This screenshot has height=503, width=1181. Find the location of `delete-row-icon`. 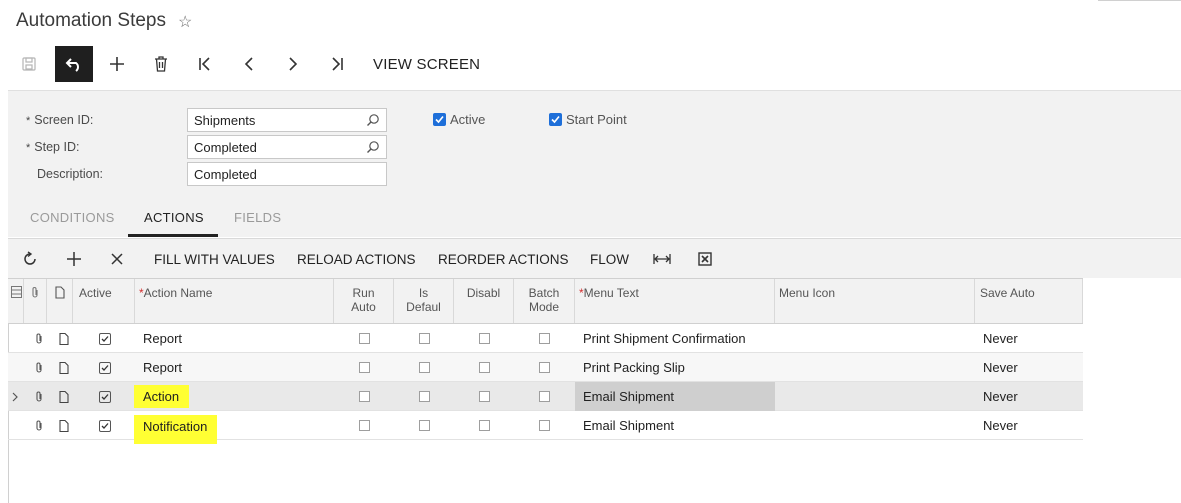

delete-row-icon is located at coordinates (117, 259).